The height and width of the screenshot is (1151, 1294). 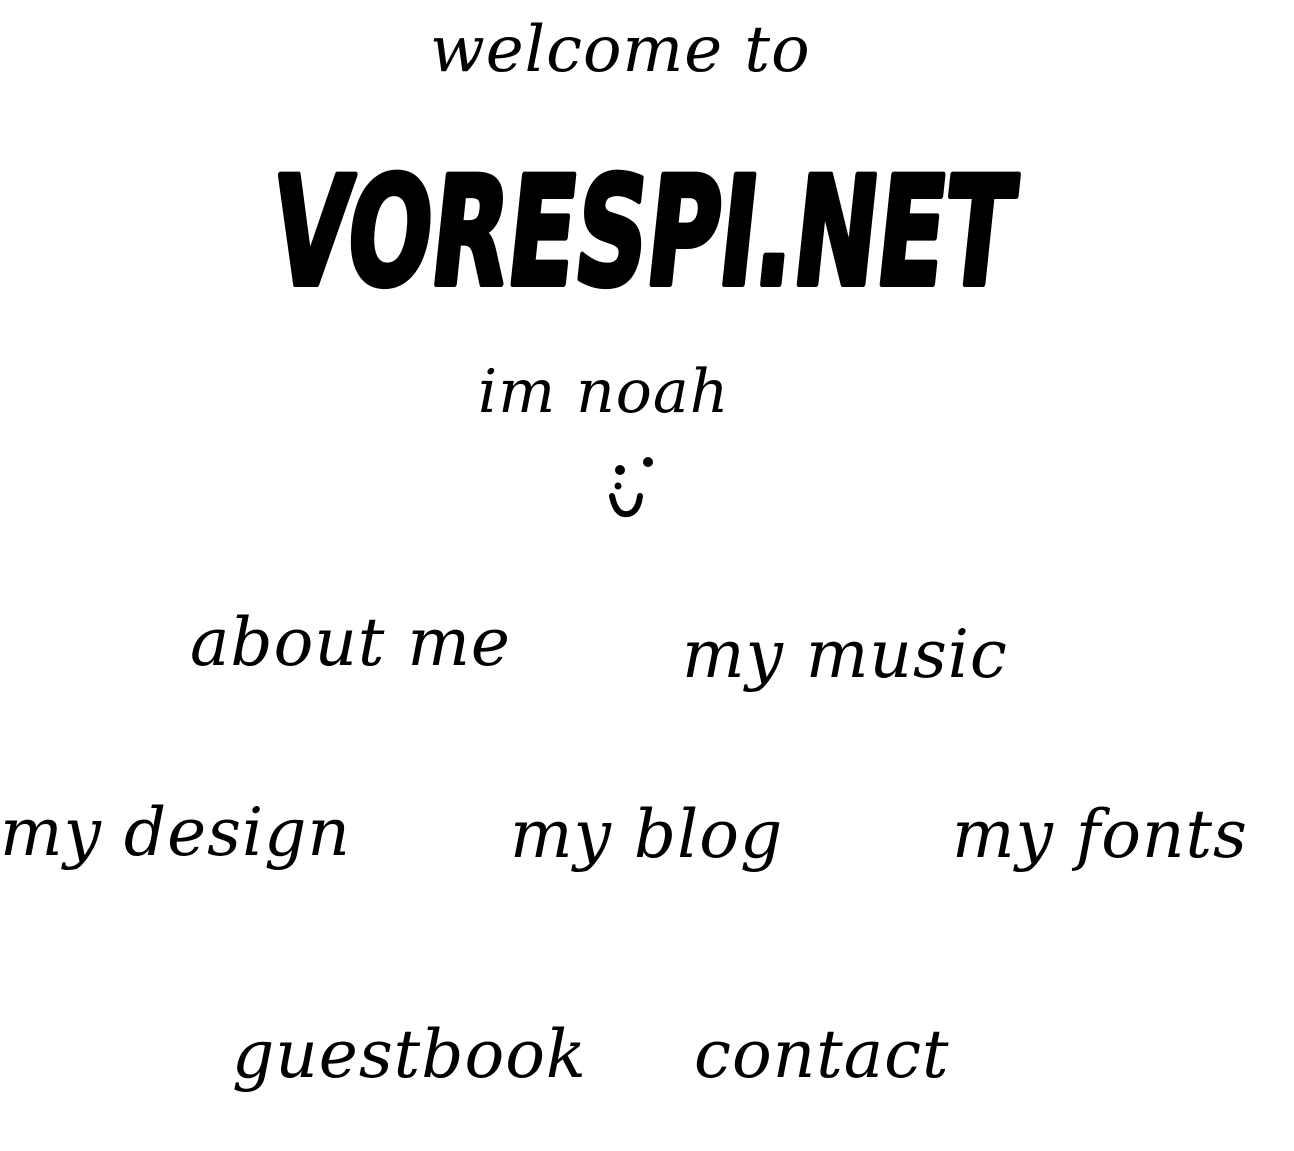 I want to click on smiley-face-icon, so click(x=631, y=487).